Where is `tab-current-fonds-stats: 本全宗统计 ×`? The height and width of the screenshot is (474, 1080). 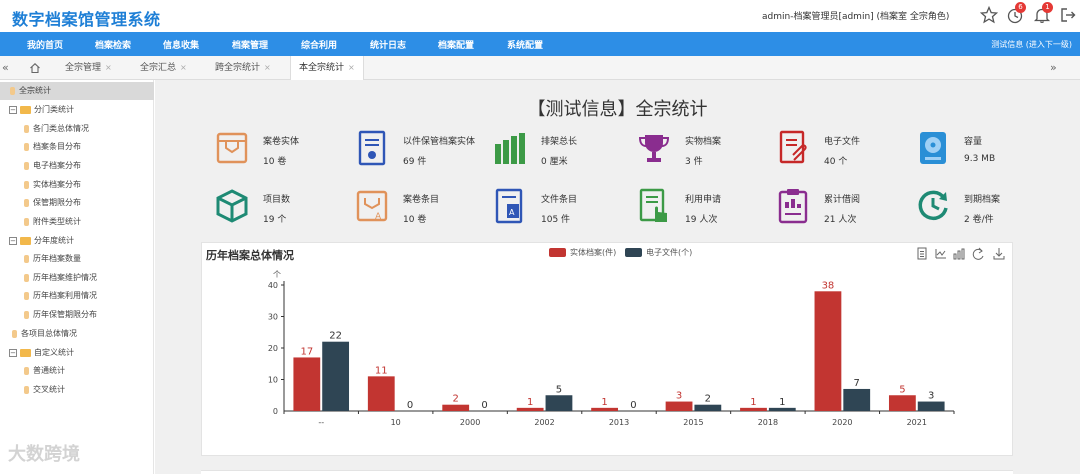 tab-current-fonds-stats: 本全宗统计 × is located at coordinates (327, 68).